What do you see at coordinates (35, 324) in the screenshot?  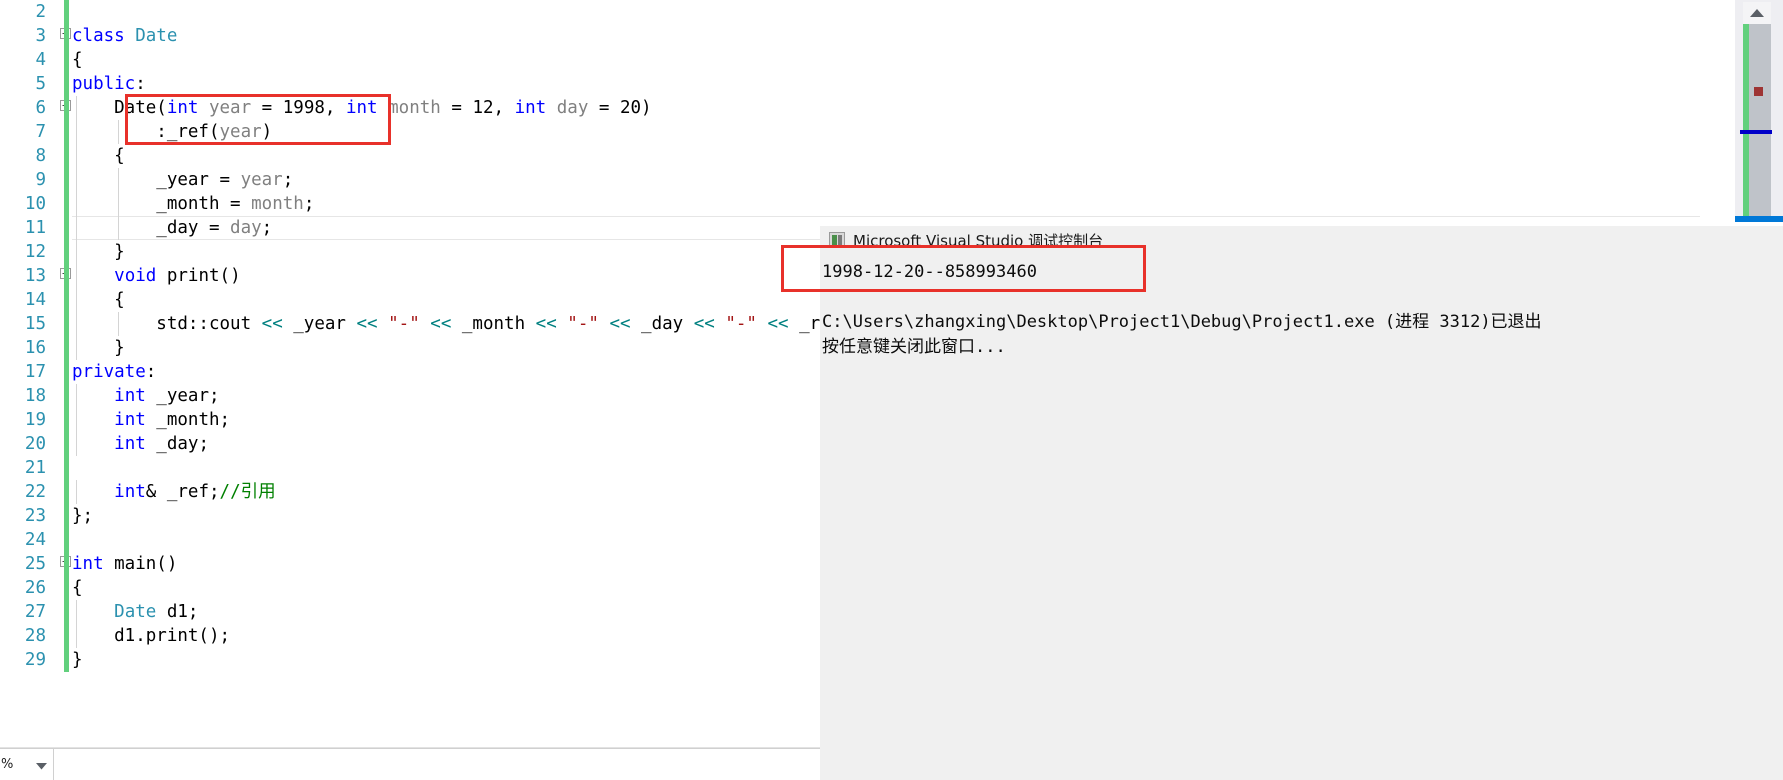 I see `line-number: 15` at bounding box center [35, 324].